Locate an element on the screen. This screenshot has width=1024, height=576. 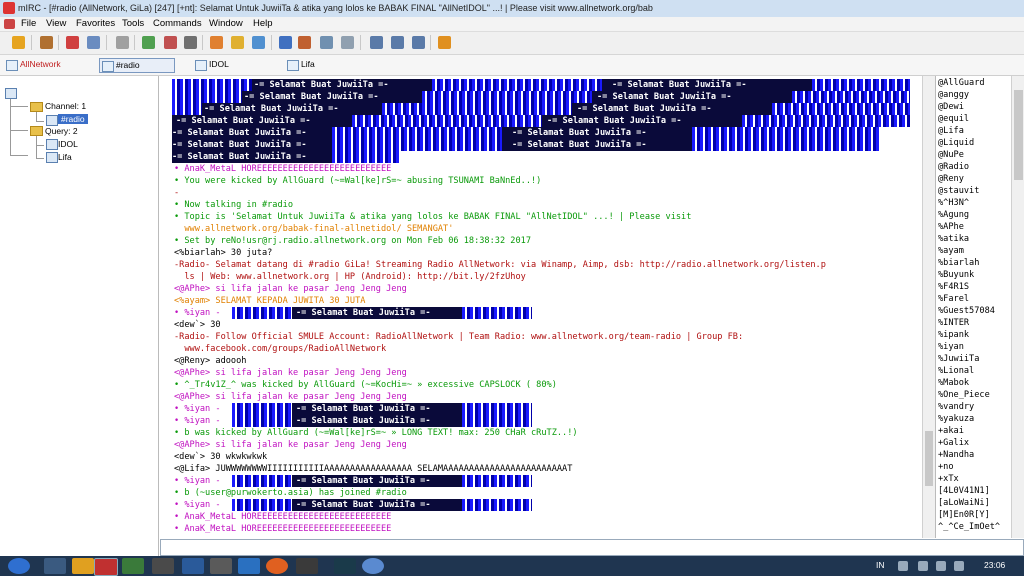
nick-item: @Radio is located at coordinates (953, 167).